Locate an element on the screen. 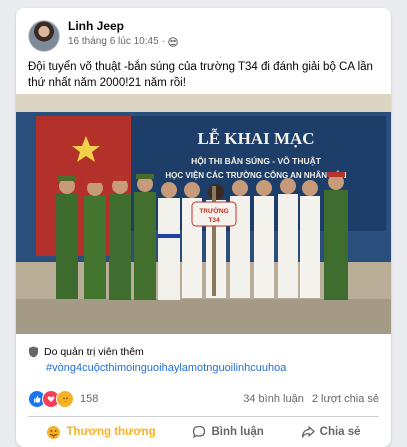 The image size is (407, 447). post-header: Linh Jeep 16 tháng 6 lúc 10:45 · is located at coordinates (103, 35).